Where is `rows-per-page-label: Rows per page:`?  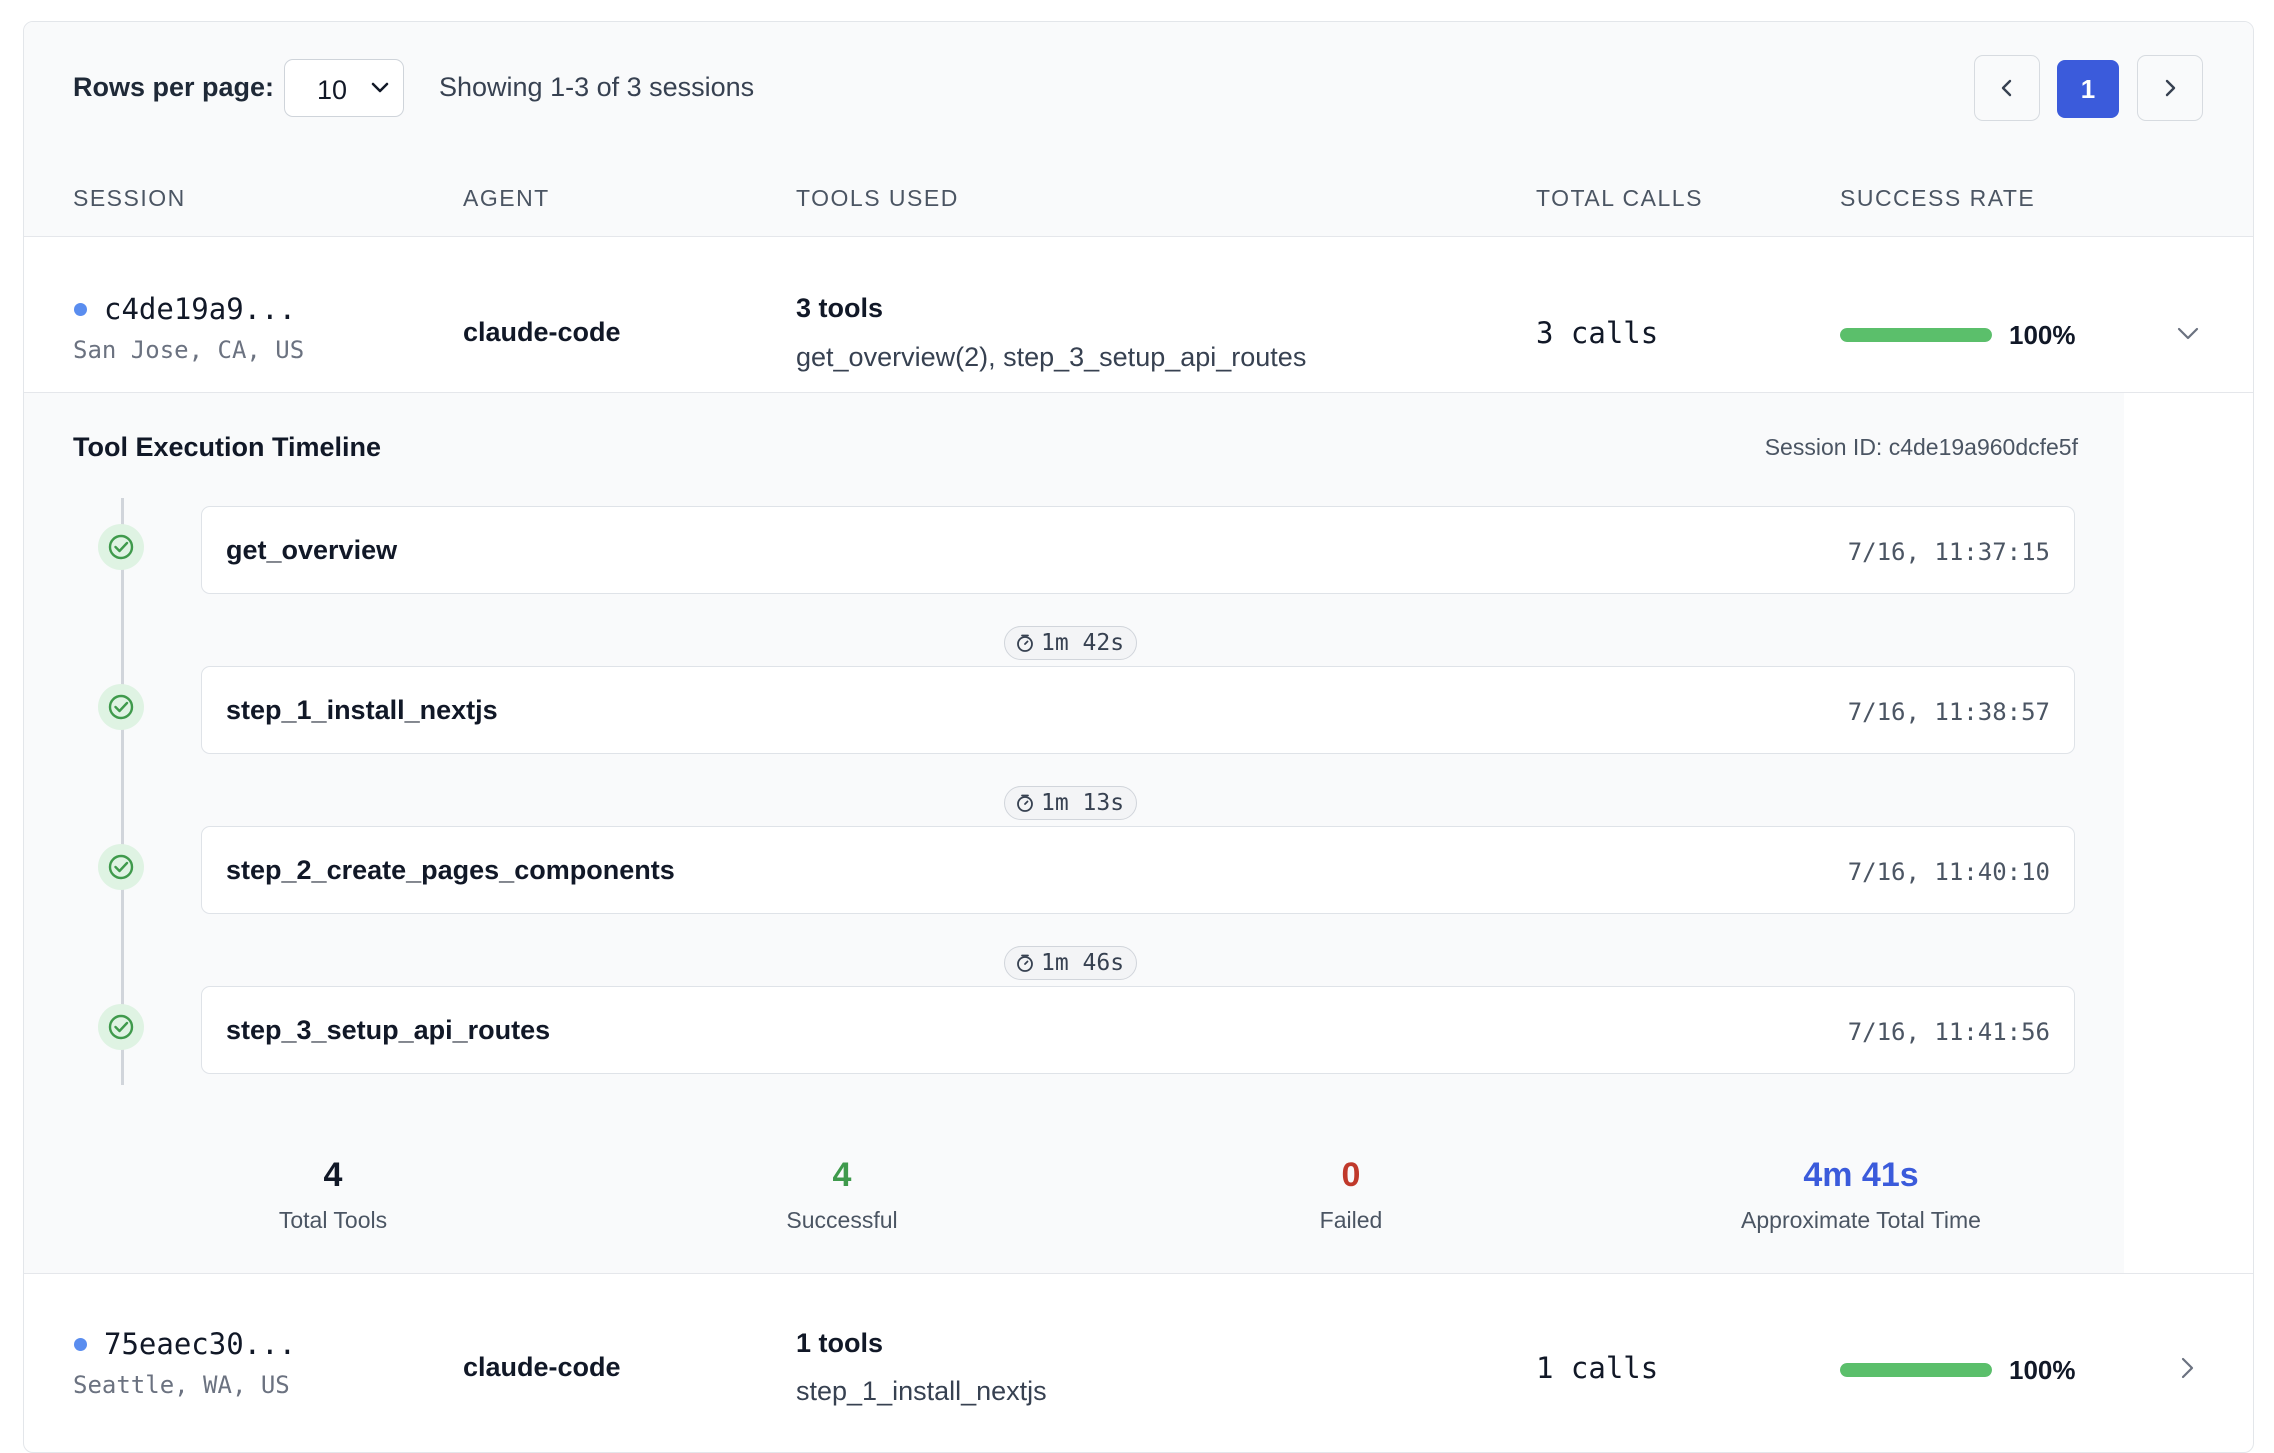 rows-per-page-label: Rows per page: is located at coordinates (174, 87).